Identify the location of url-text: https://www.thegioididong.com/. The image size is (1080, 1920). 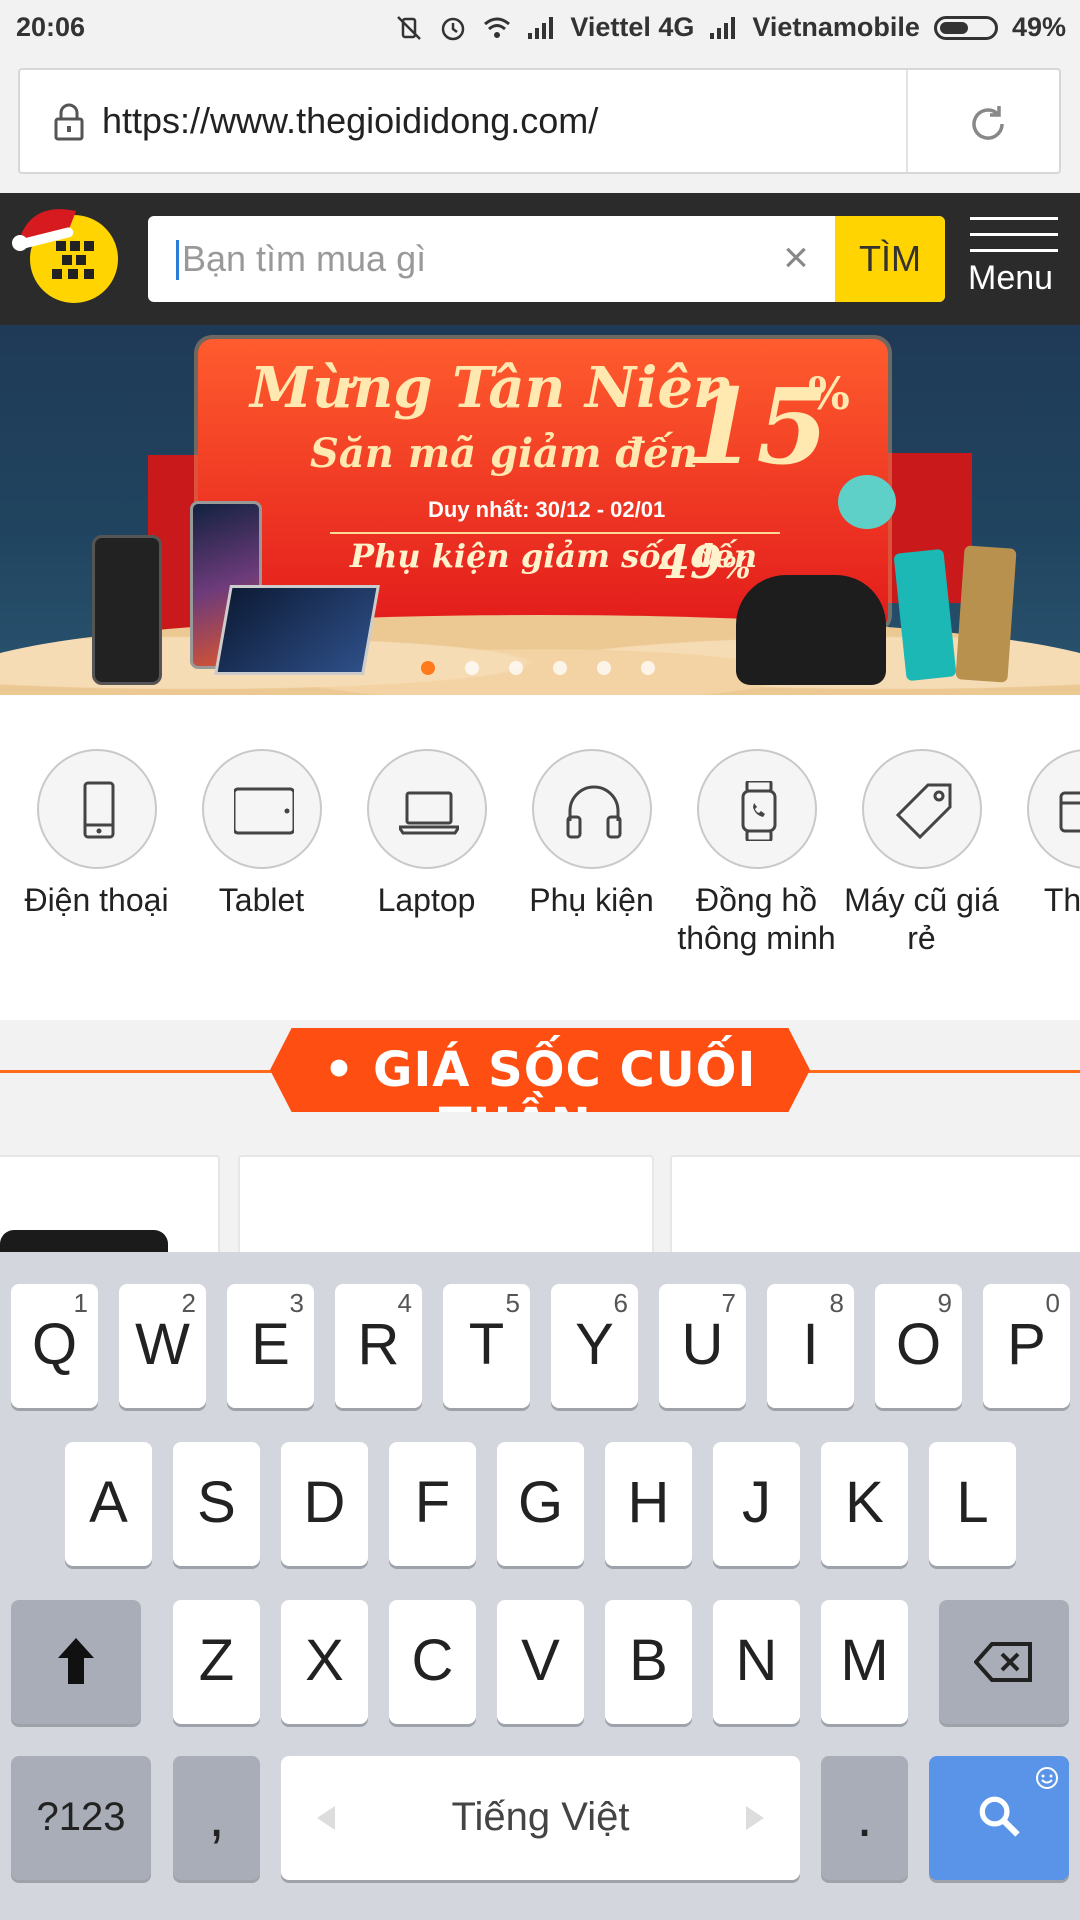
(350, 121).